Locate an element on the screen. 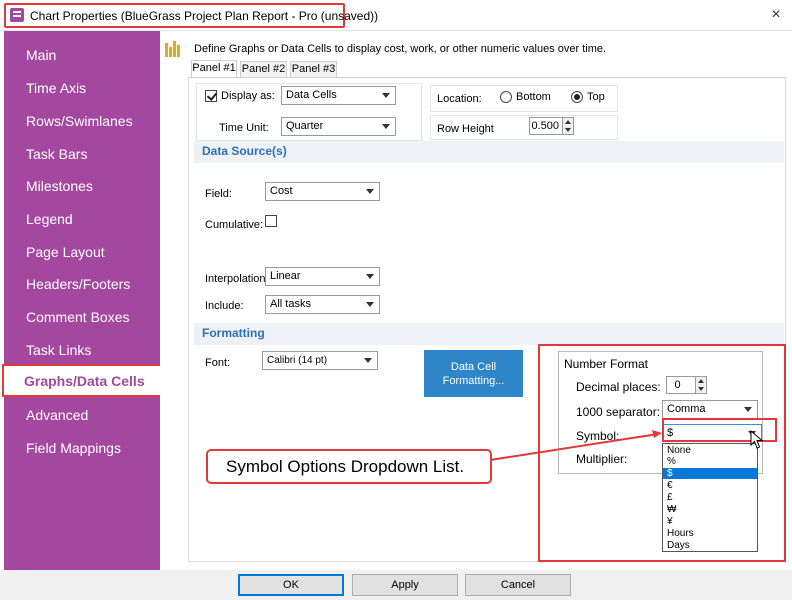 Image resolution: width=792 pixels, height=600 pixels. sidebar-item-milestones: Milestones is located at coordinates (59, 186).